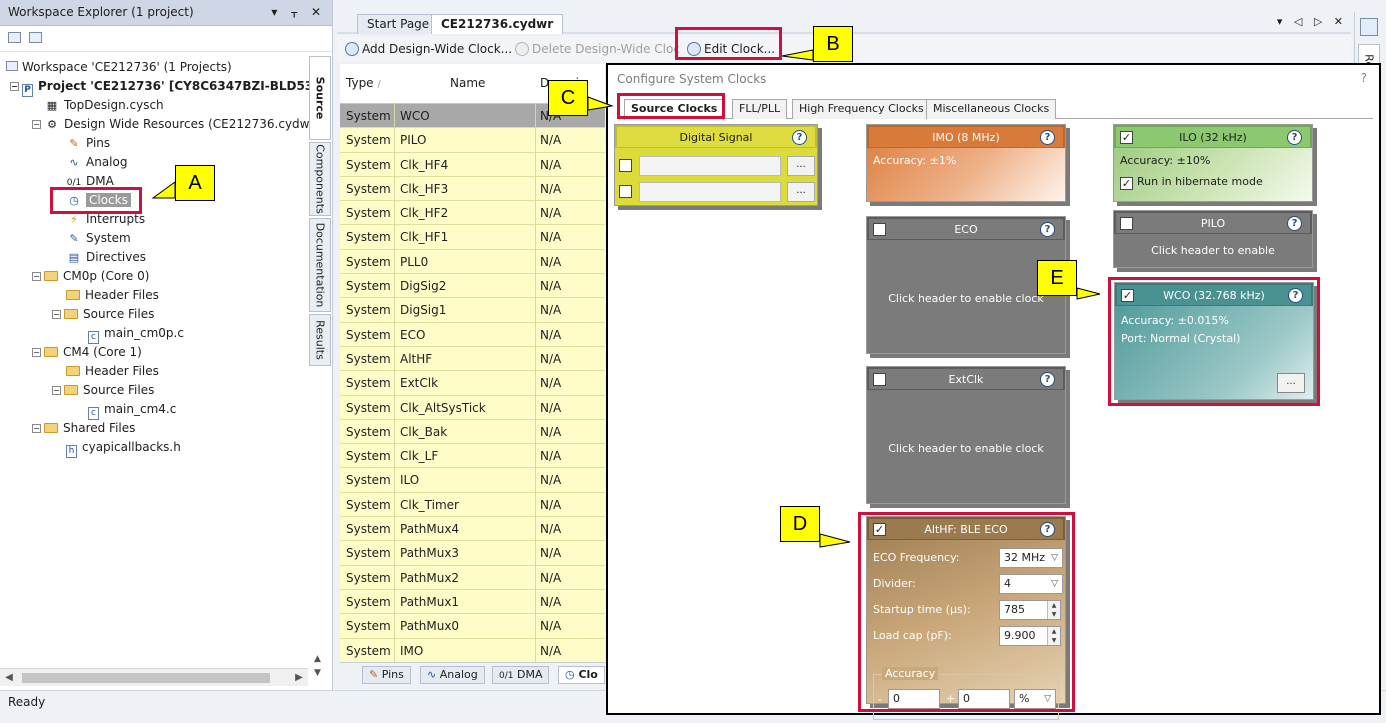  Describe the element at coordinates (146, 678) in the screenshot. I see `scrollbar-thumb` at that location.